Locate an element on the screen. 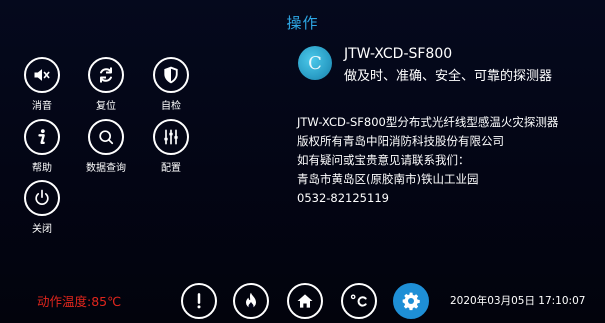 Image resolution: width=605 pixels, height=323 pixels. data-query-button: 数据查询 is located at coordinates (106, 148).